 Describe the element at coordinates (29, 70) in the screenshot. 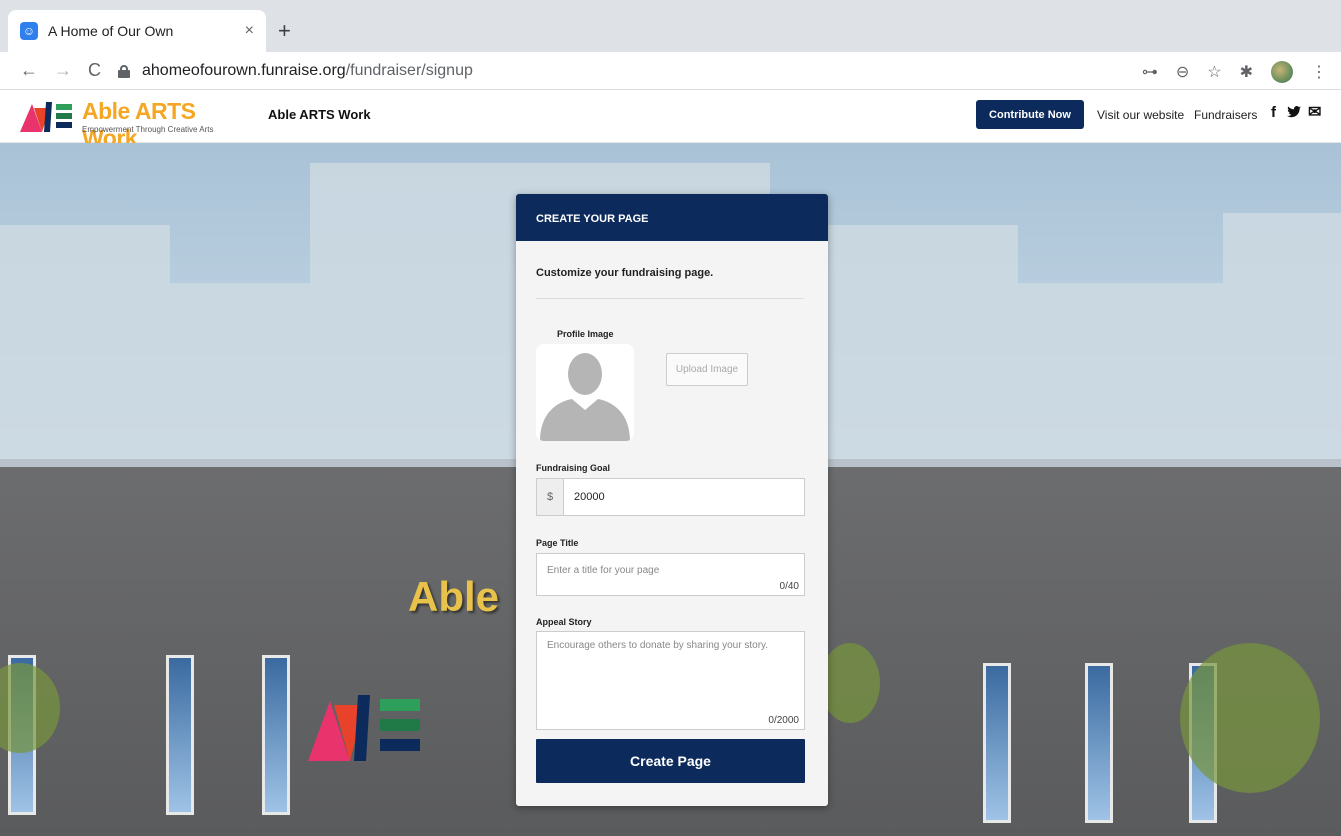

I see `back-icon: ←` at that location.